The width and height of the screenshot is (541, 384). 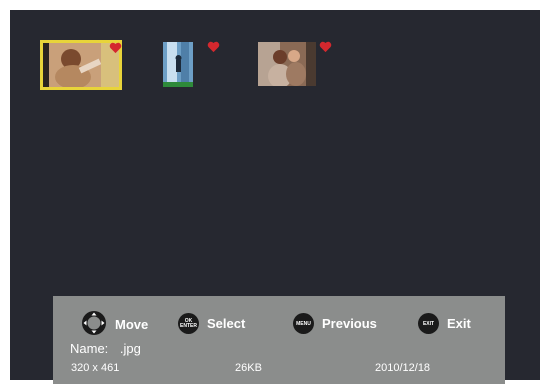 I want to click on move-label: Move, so click(x=132, y=324).